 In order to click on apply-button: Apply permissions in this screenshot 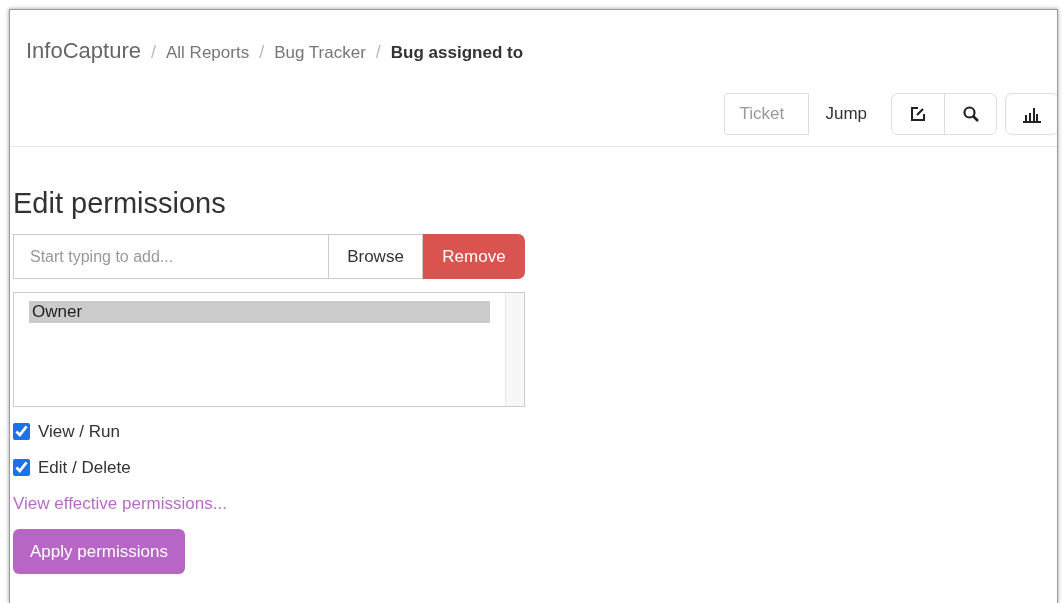, I will do `click(99, 551)`.